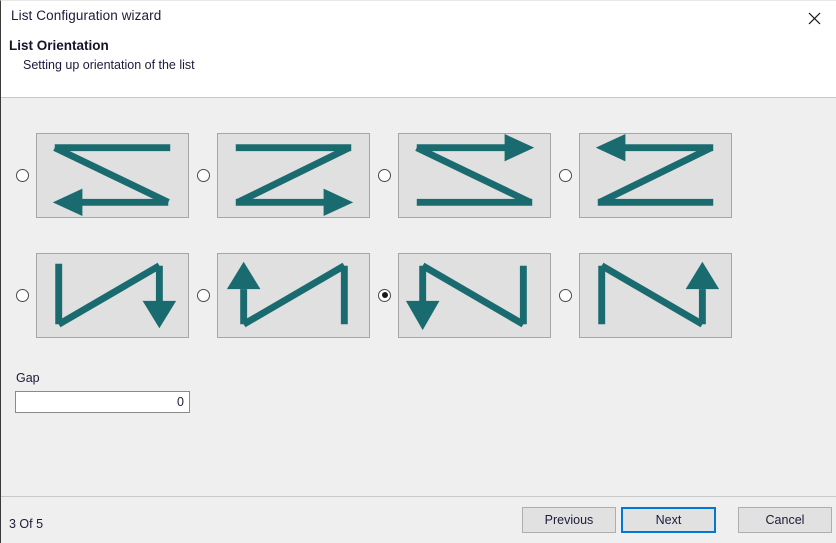 This screenshot has height=543, width=836. Describe the element at coordinates (569, 520) in the screenshot. I see `previous-button: Previous` at that location.